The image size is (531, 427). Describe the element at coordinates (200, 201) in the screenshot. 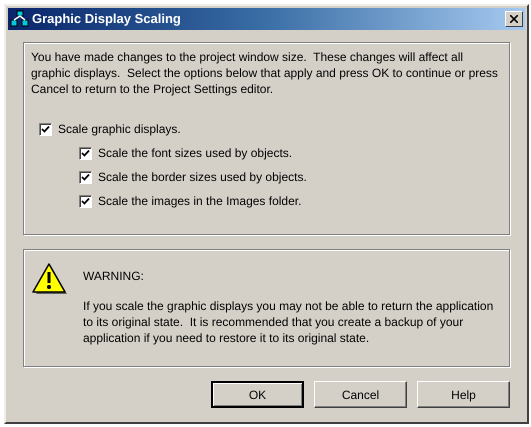

I see `checkbox-label: Scale the images in the Images folder.` at that location.